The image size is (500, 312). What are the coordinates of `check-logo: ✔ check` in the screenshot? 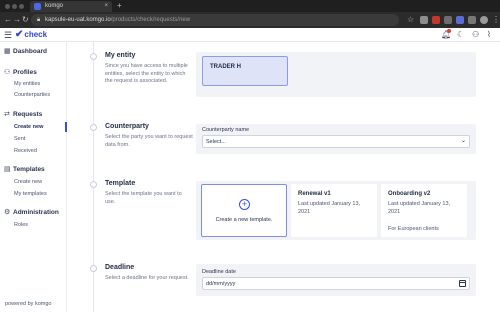 It's located at (31, 35).